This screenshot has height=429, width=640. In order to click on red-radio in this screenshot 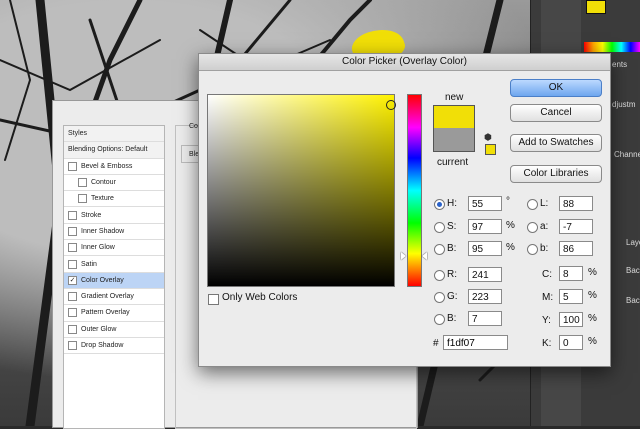, I will do `click(439, 275)`.